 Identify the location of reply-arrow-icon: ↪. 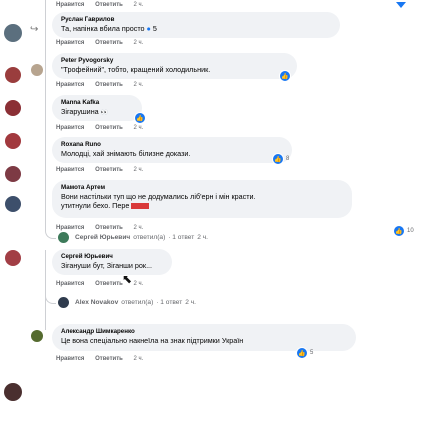
(34, 29).